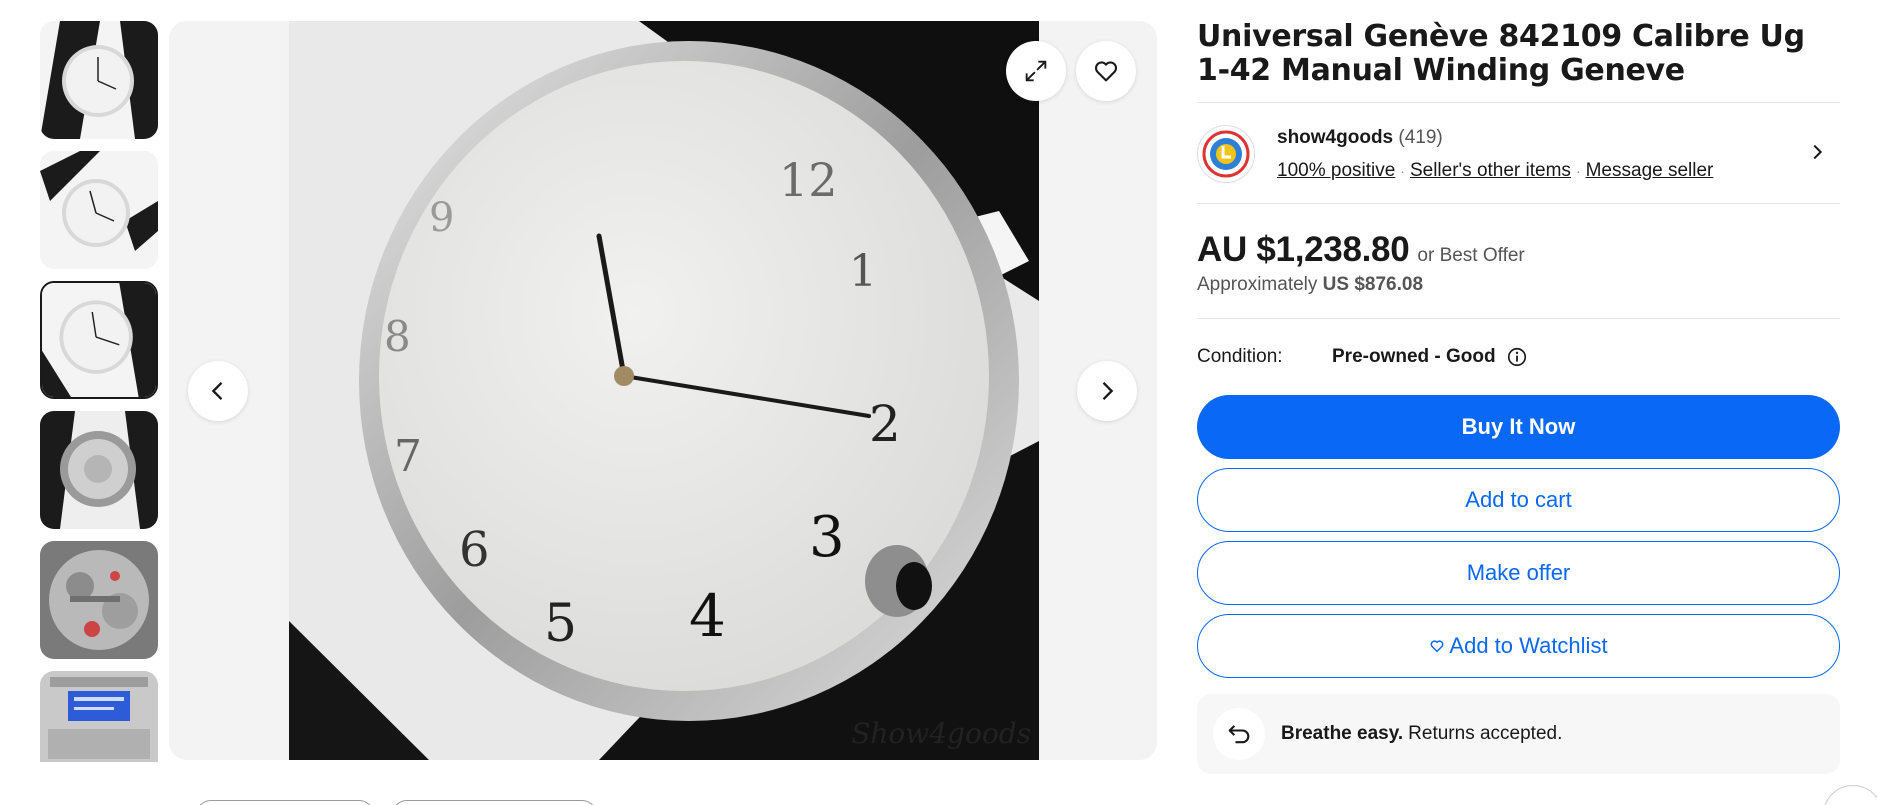 Image resolution: width=1877 pixels, height=805 pixels. What do you see at coordinates (1495, 138) in the screenshot?
I see `seller-name-row: show4goods (419)` at bounding box center [1495, 138].